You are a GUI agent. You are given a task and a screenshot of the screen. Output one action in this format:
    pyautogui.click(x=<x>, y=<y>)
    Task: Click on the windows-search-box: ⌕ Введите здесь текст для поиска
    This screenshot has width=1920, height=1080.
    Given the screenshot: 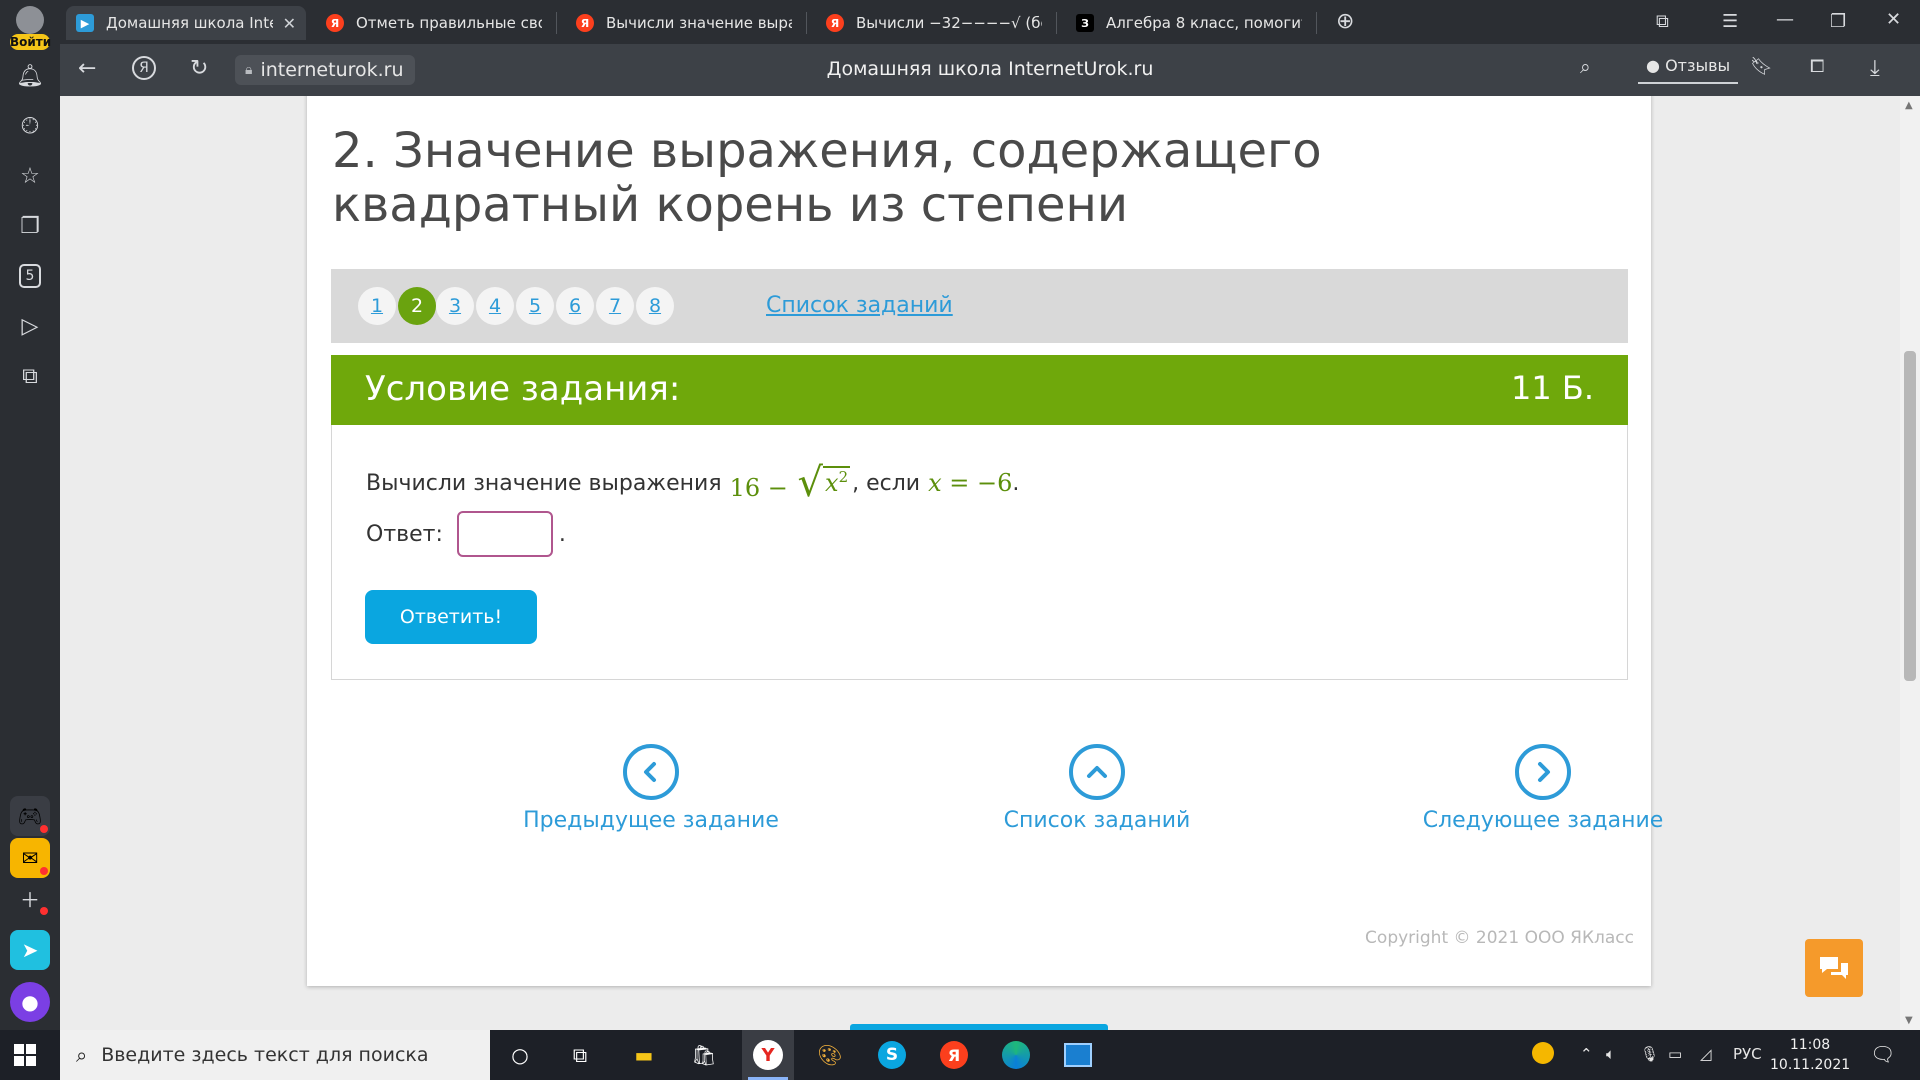 What is the action you would take?
    pyautogui.click(x=275, y=1055)
    